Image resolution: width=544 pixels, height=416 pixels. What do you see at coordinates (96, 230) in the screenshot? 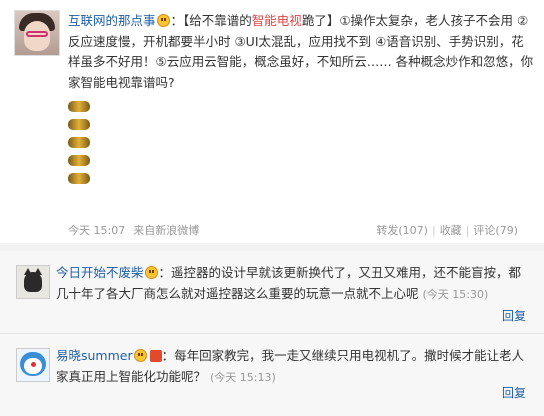
I see `post-time: 今天 15:07` at bounding box center [96, 230].